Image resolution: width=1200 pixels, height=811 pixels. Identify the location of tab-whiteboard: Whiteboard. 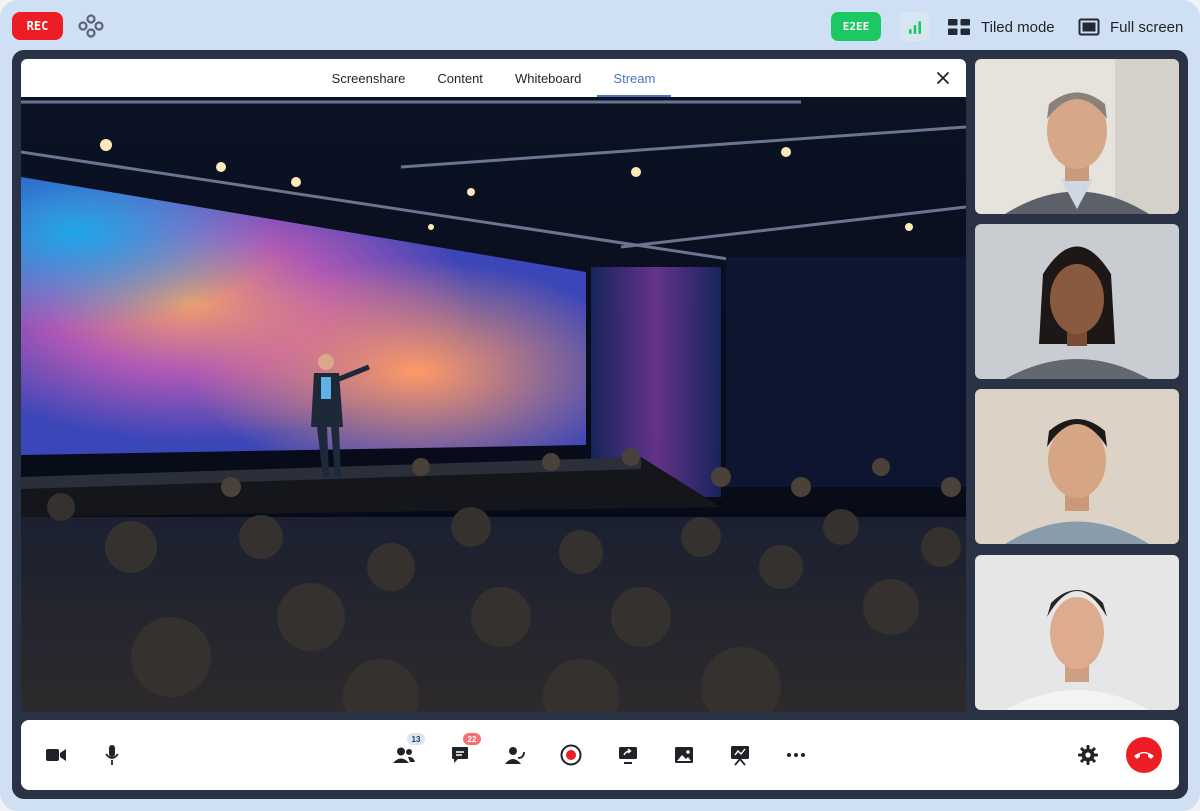
(548, 78).